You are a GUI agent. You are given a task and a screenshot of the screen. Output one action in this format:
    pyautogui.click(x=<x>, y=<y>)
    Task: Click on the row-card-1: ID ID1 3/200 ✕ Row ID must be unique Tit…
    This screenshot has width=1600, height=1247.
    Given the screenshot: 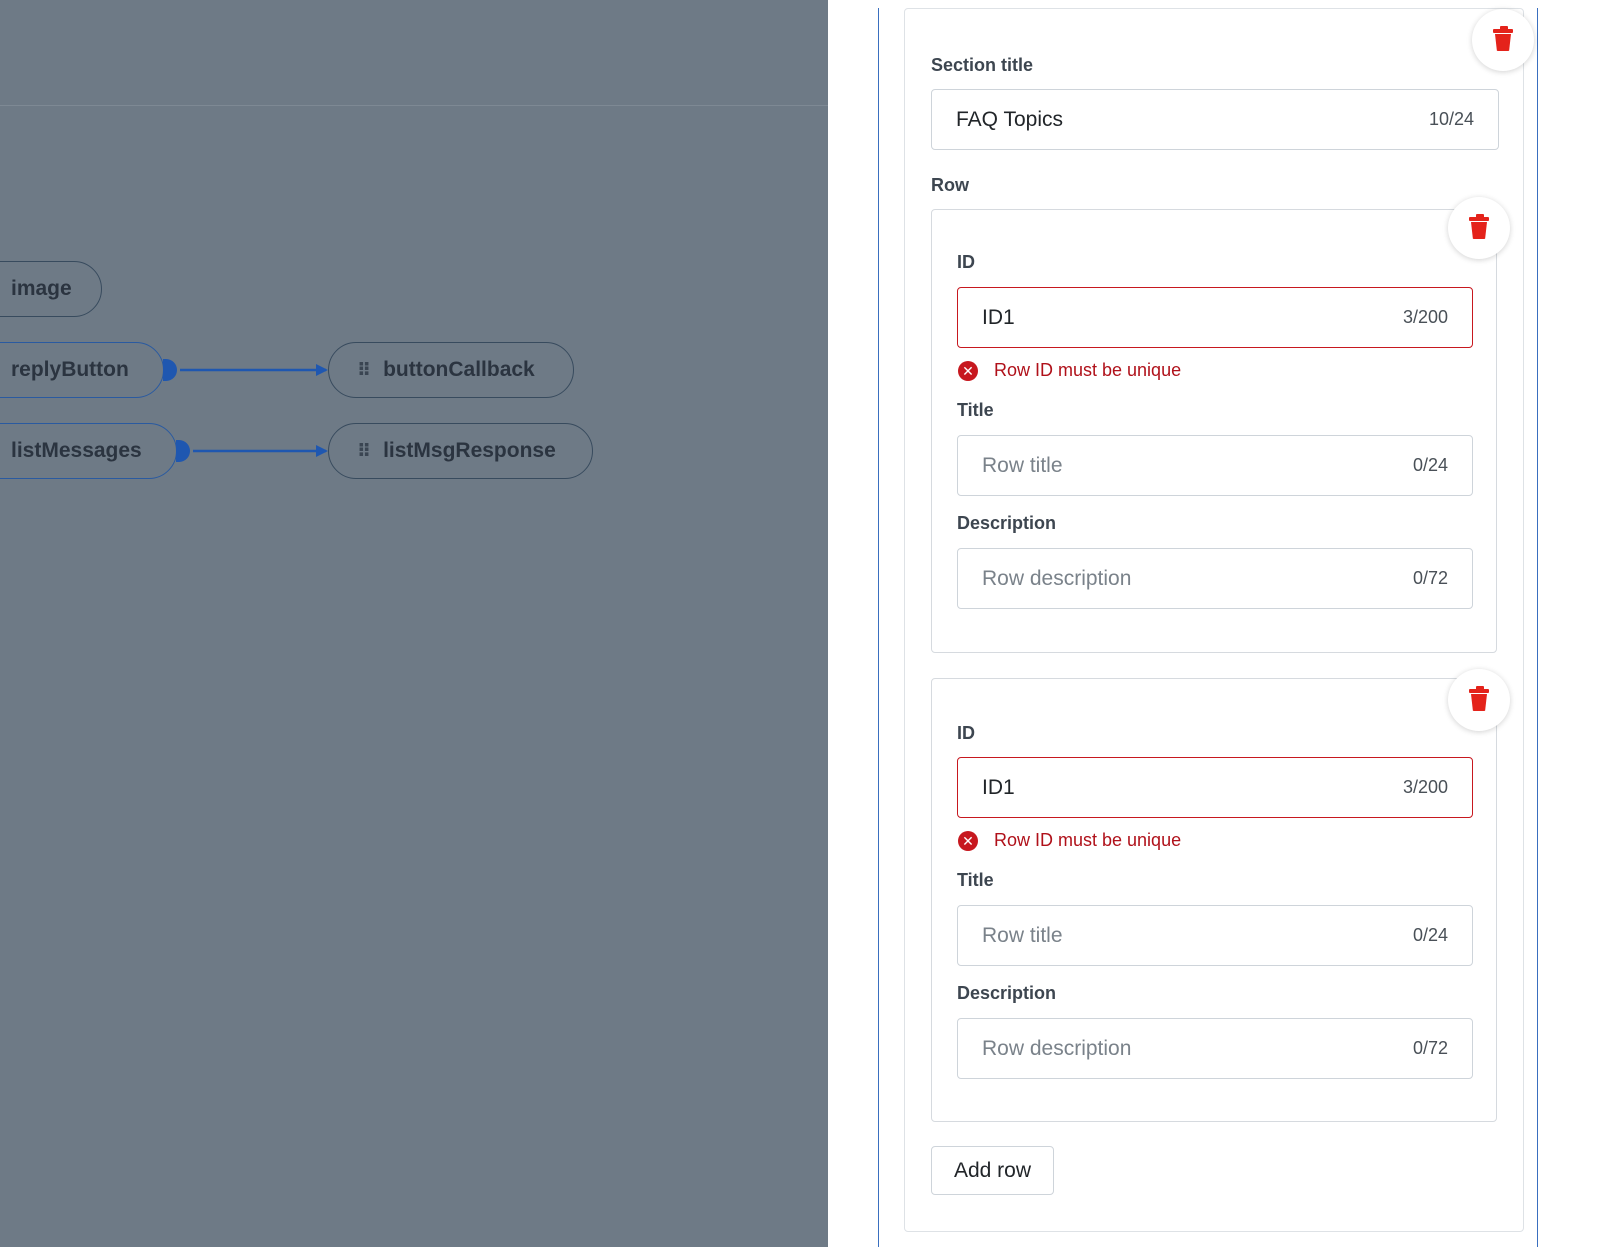 What is the action you would take?
    pyautogui.click(x=1220, y=425)
    